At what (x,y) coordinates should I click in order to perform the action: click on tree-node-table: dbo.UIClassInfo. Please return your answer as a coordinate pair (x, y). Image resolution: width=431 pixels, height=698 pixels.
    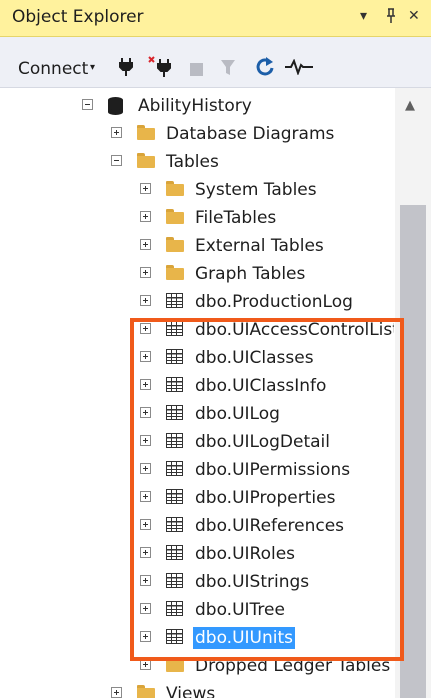
    Looking at the image, I should click on (197, 386).